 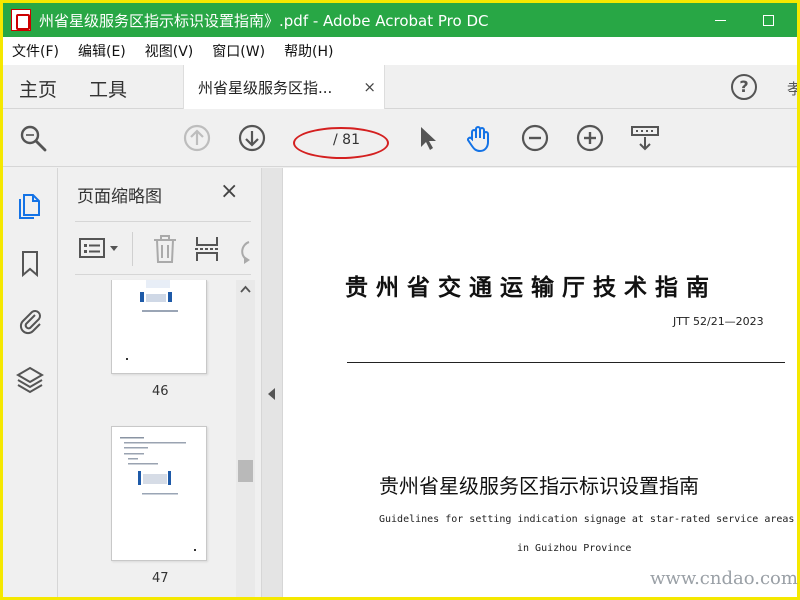 I want to click on document-code: JTT 52/21—2023, so click(x=718, y=321).